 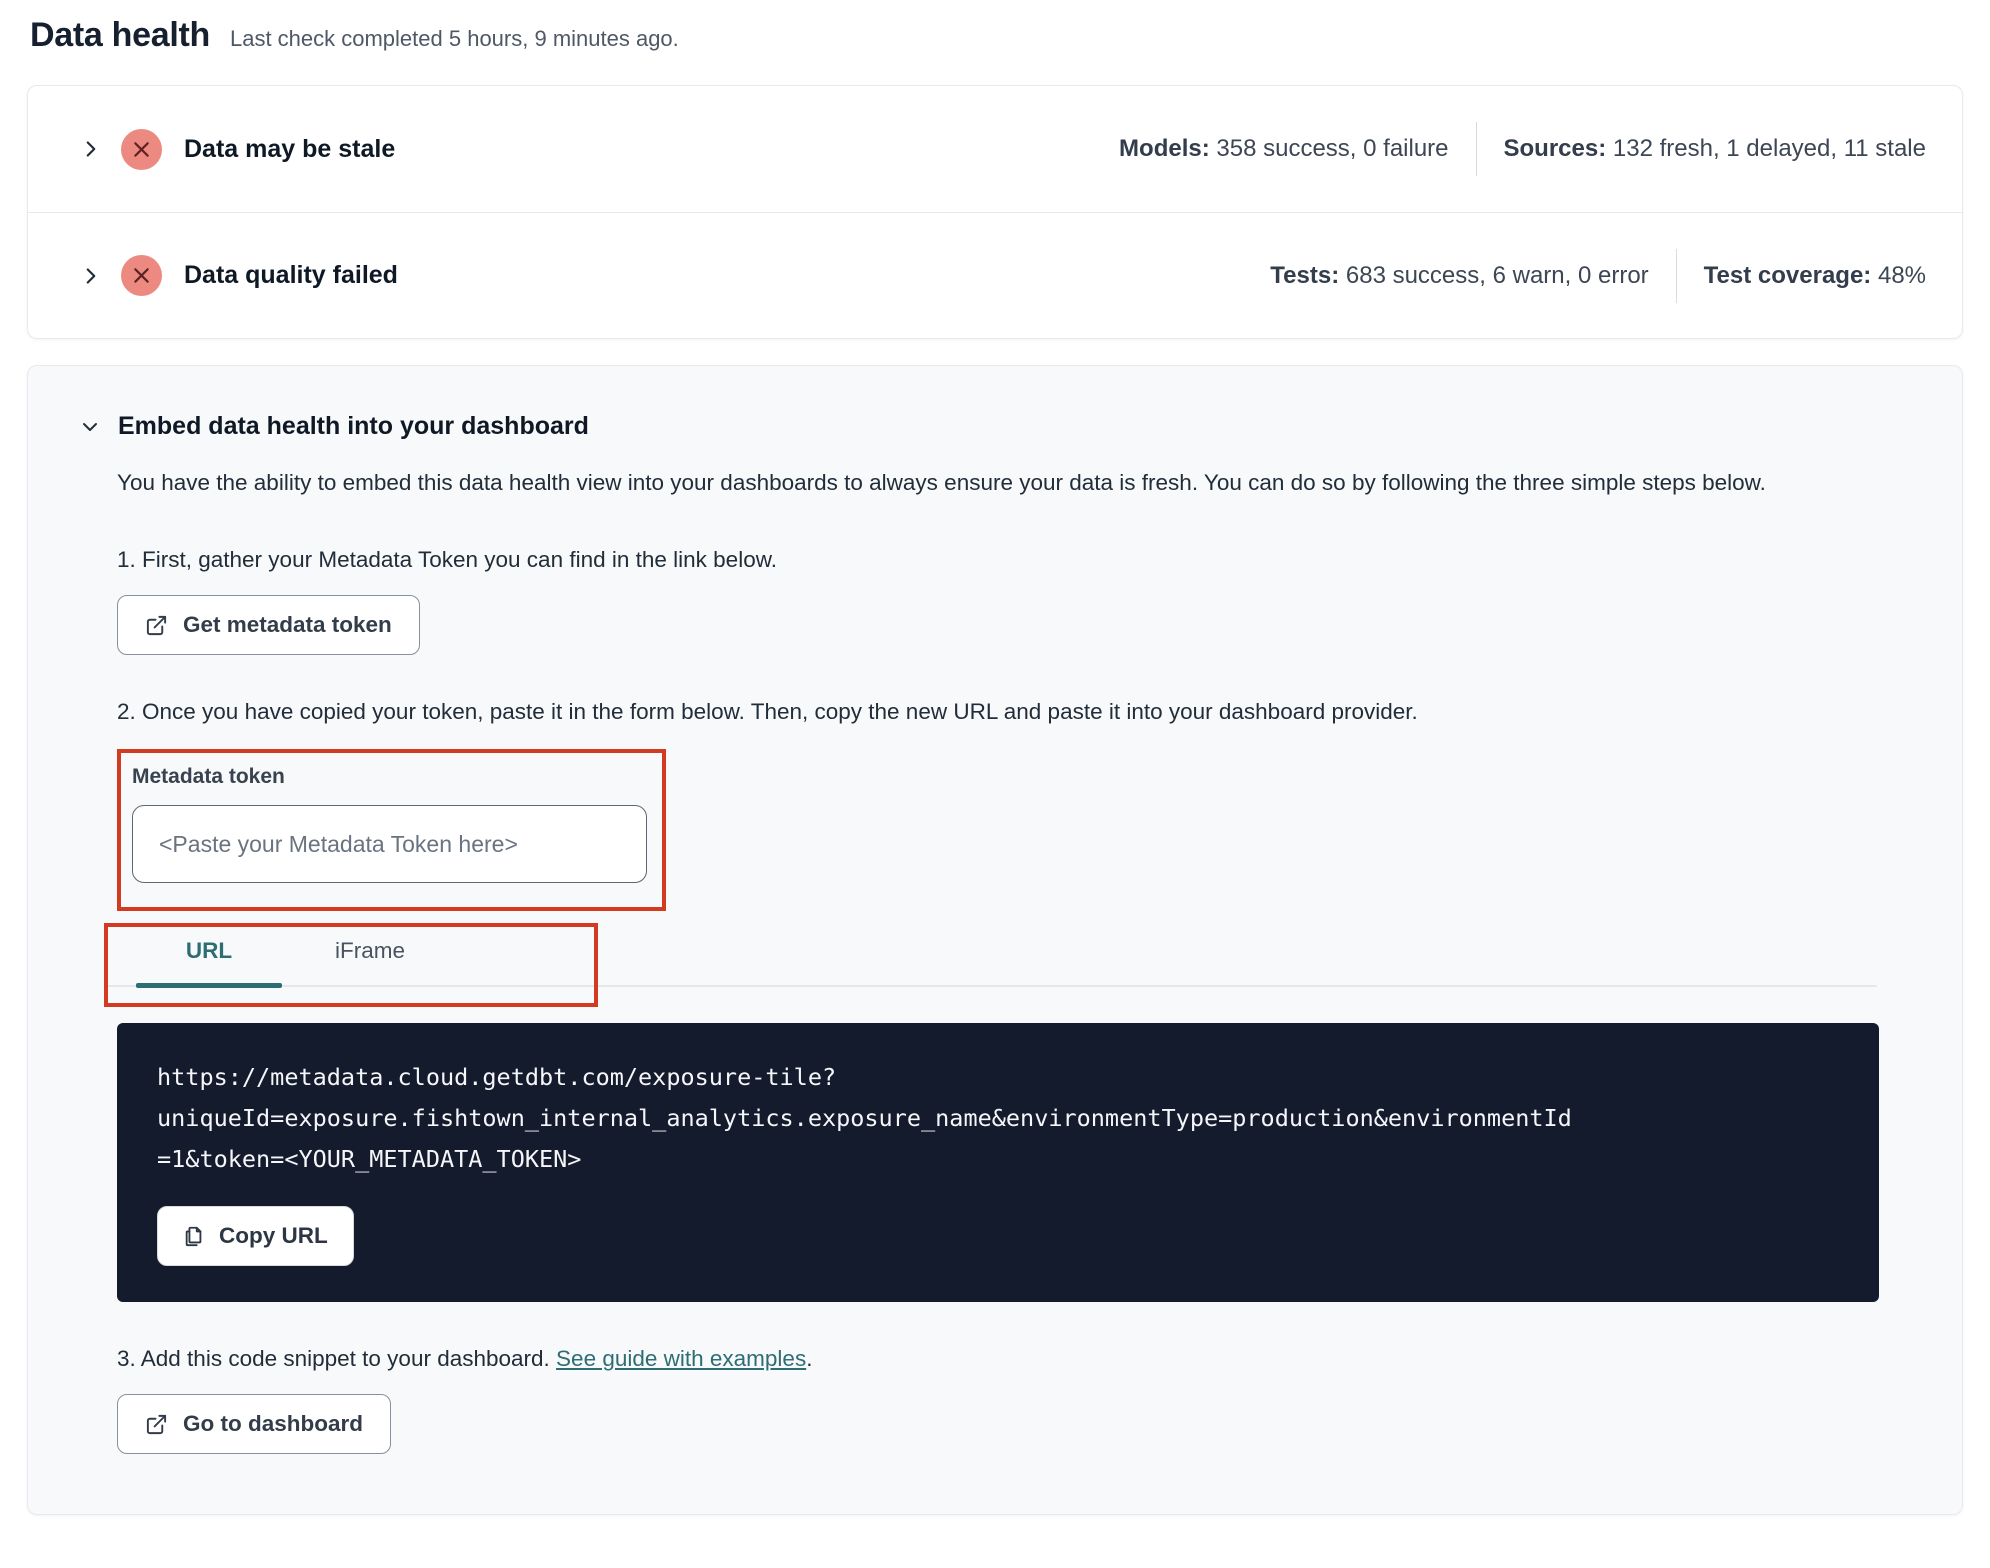 What do you see at coordinates (681, 1358) in the screenshot?
I see `see-guide-link: See guide with examples` at bounding box center [681, 1358].